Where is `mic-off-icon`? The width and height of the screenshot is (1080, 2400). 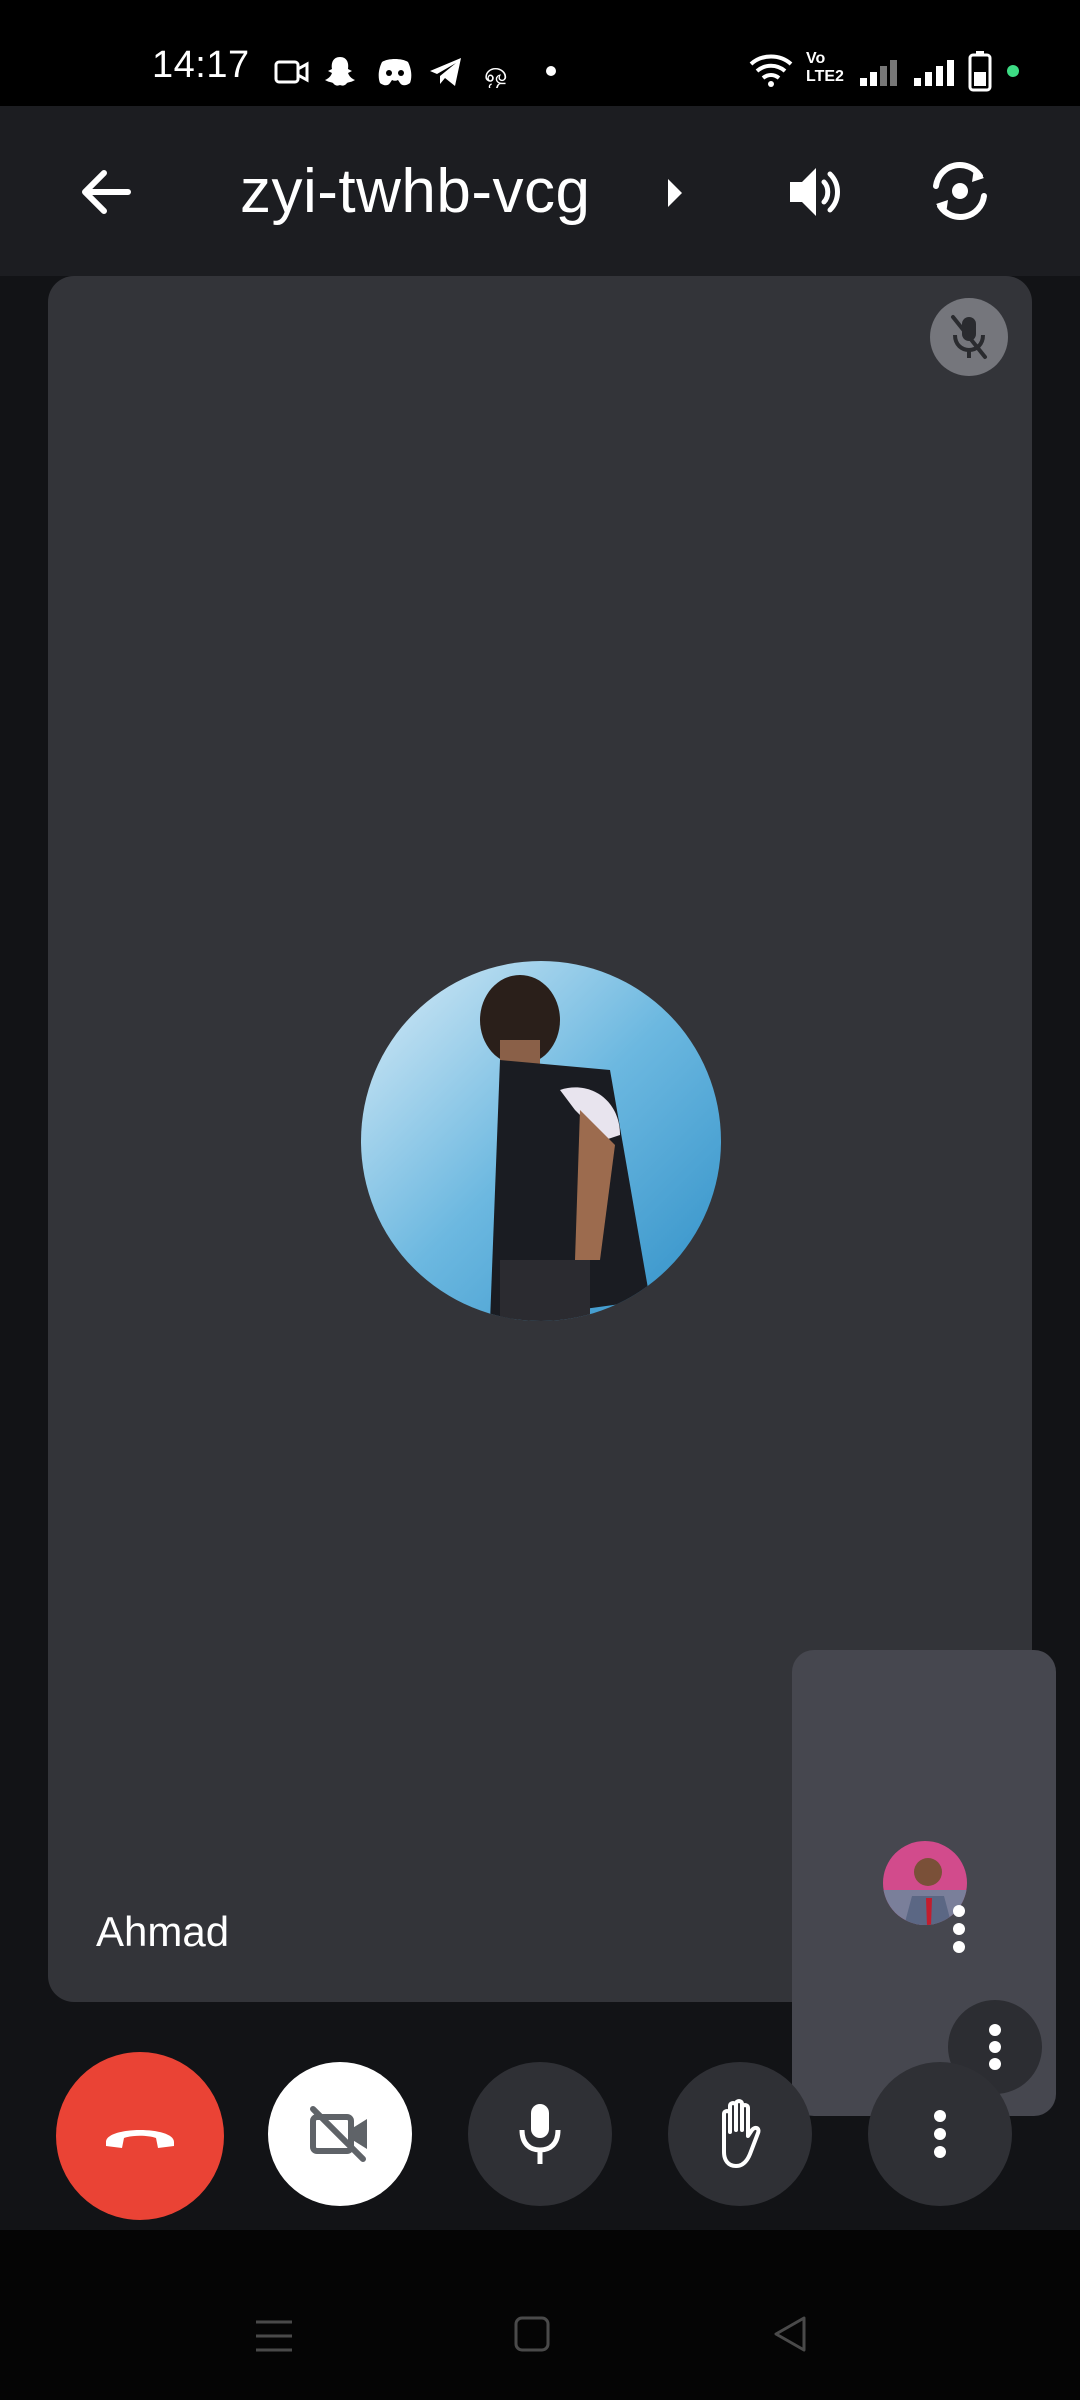
mic-off-icon is located at coordinates (969, 337).